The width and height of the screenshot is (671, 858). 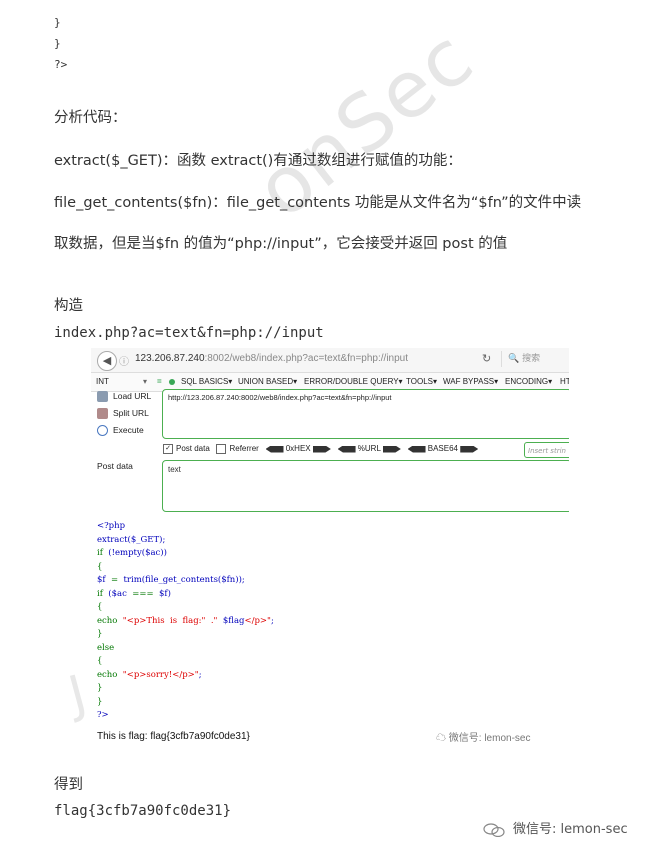 What do you see at coordinates (132, 396) in the screenshot?
I see `load-url-label: Load URL` at bounding box center [132, 396].